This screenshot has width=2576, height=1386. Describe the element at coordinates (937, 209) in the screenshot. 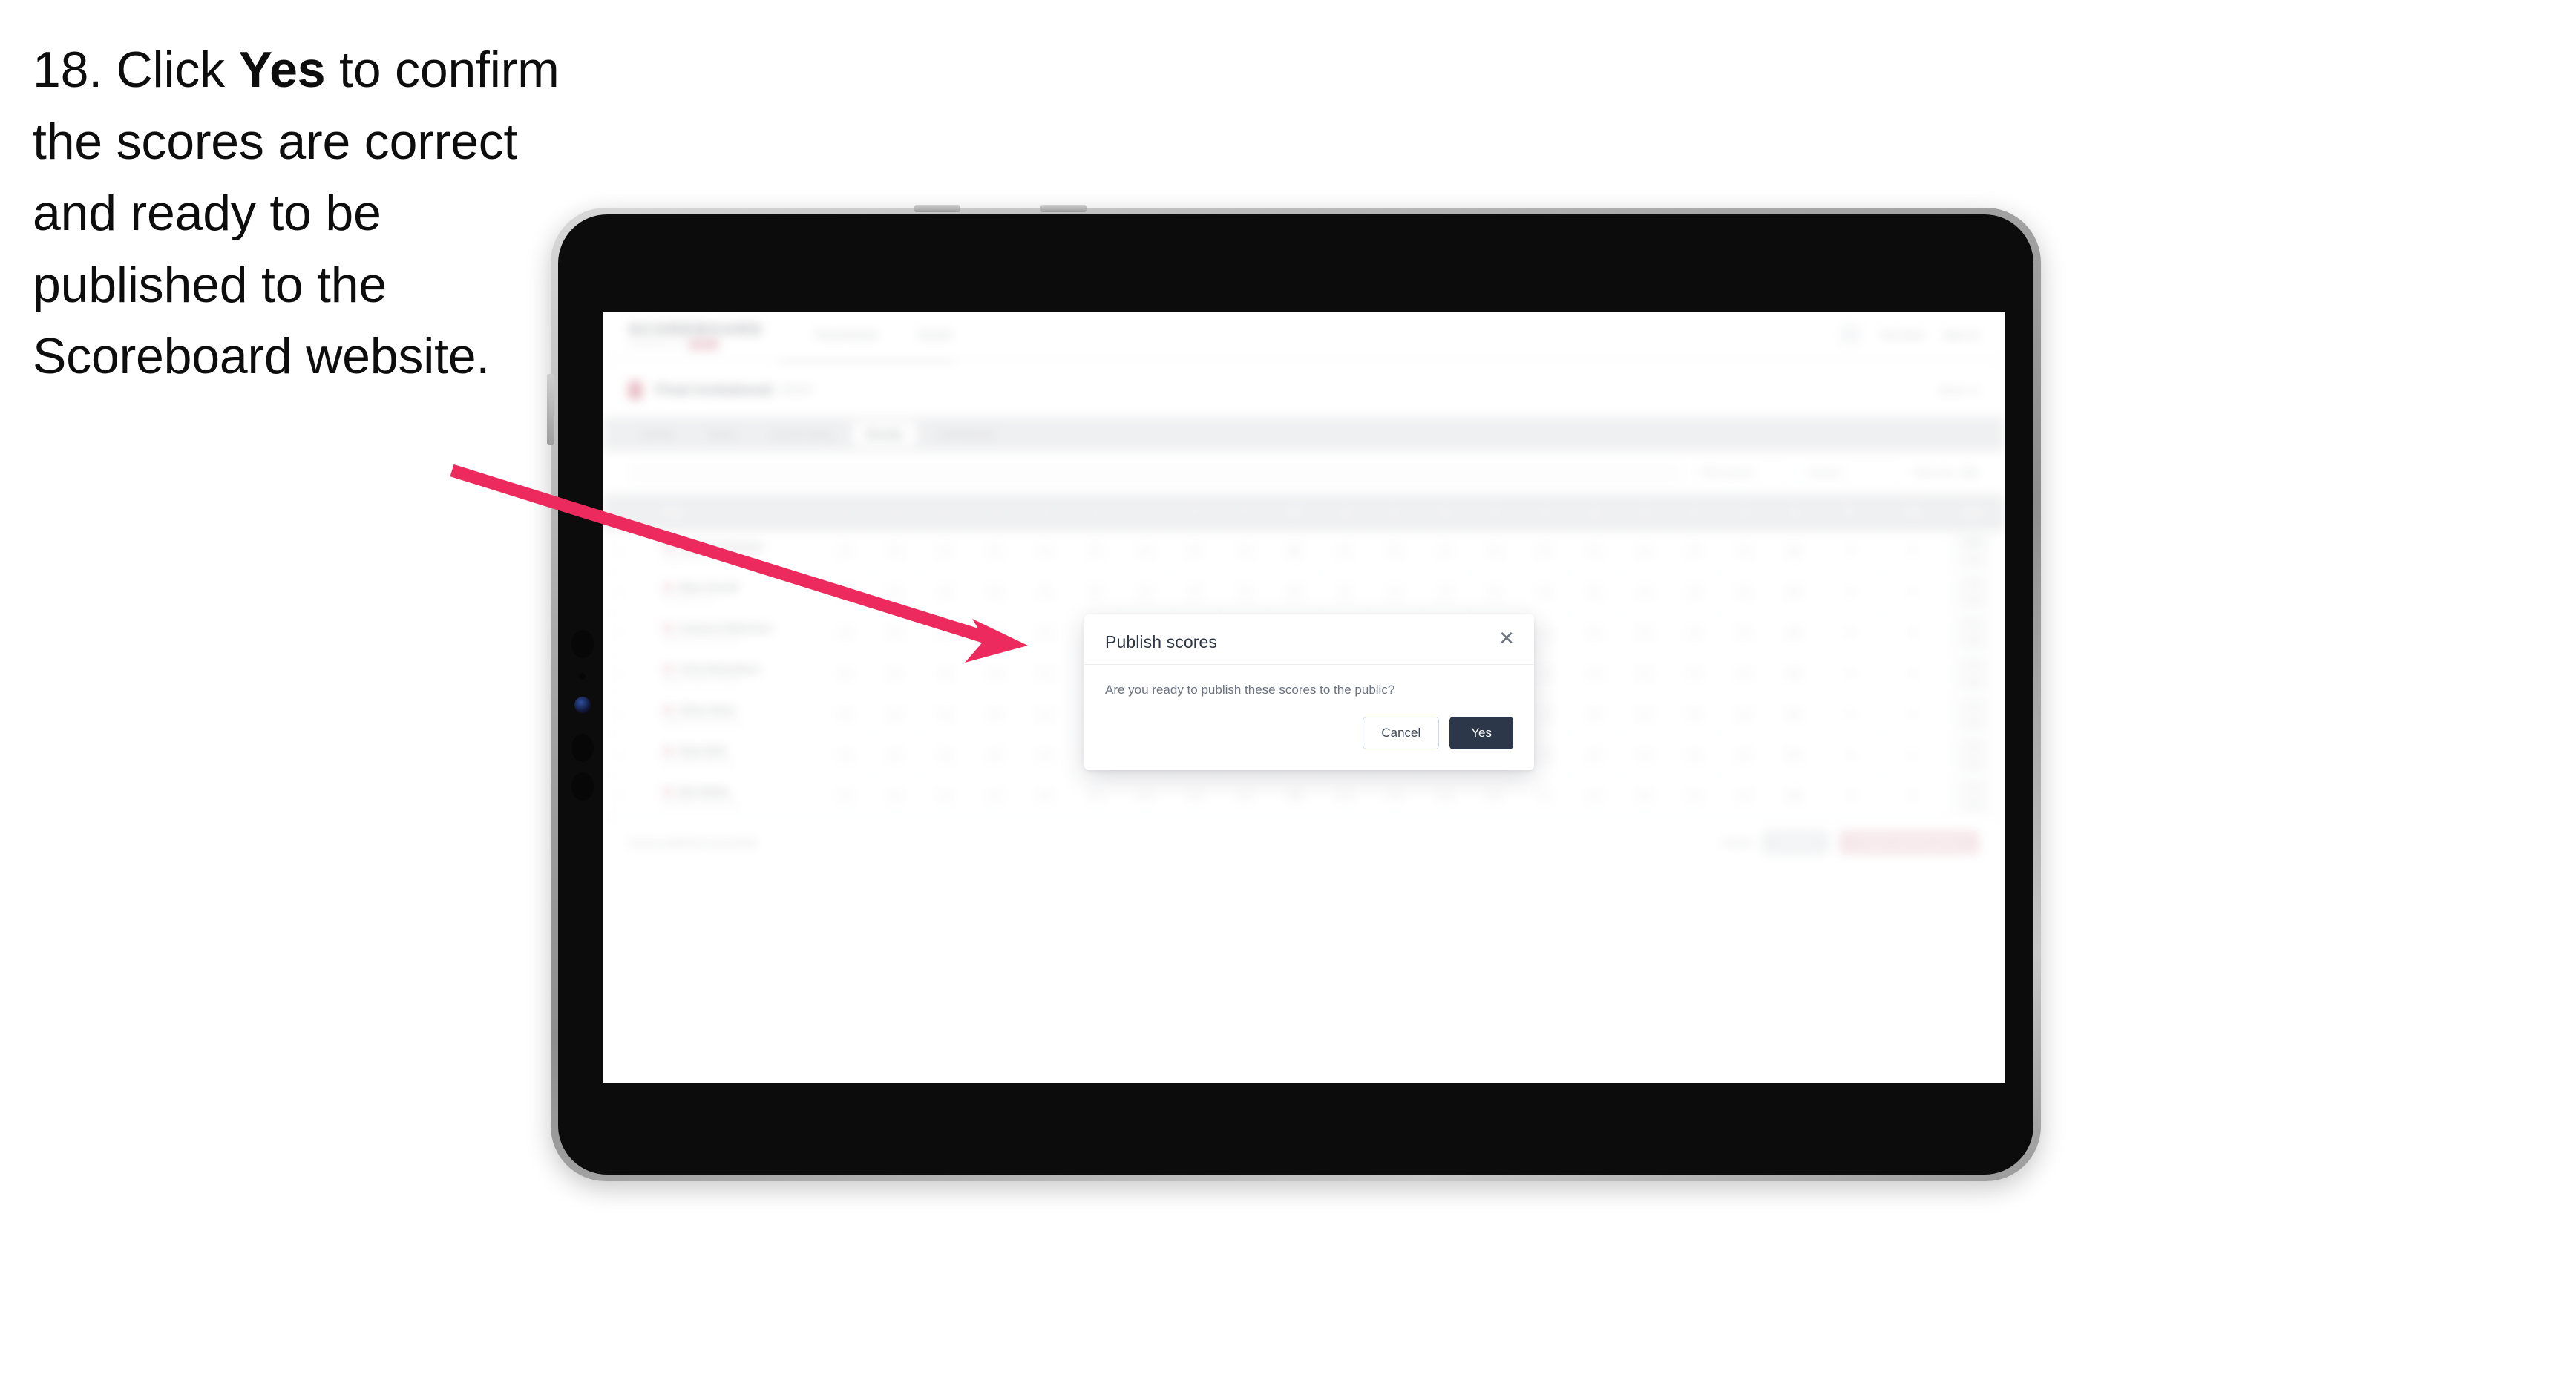

I see `volume-up-button` at that location.